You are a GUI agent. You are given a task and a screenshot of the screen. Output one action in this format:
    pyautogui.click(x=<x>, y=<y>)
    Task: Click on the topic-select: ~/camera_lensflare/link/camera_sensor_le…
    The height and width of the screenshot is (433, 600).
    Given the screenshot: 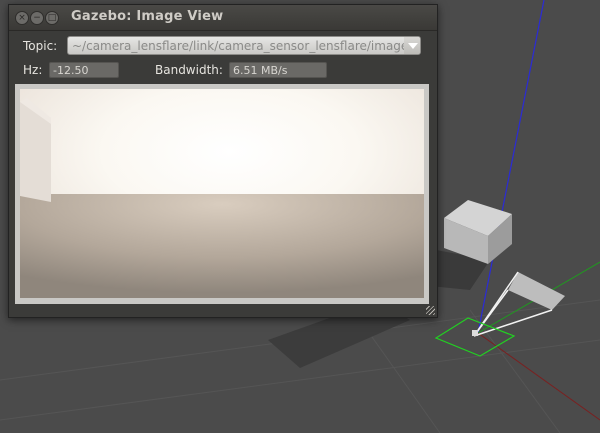 What is the action you would take?
    pyautogui.click(x=244, y=45)
    